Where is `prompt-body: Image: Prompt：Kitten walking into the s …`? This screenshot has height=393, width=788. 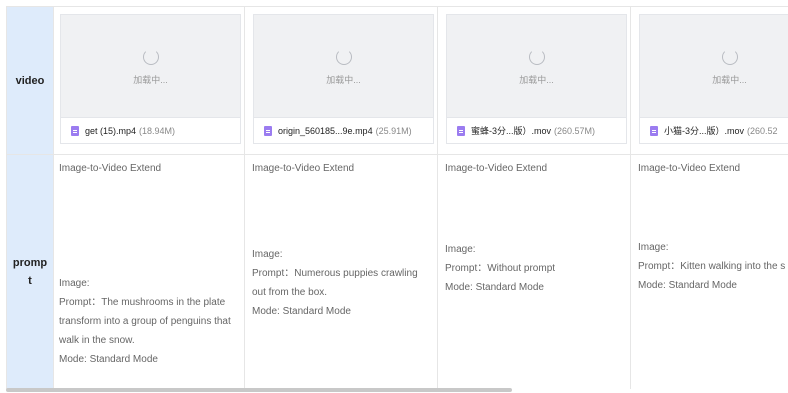 prompt-body: Image: Prompt：Kitten walking into the s … is located at coordinates (713, 266).